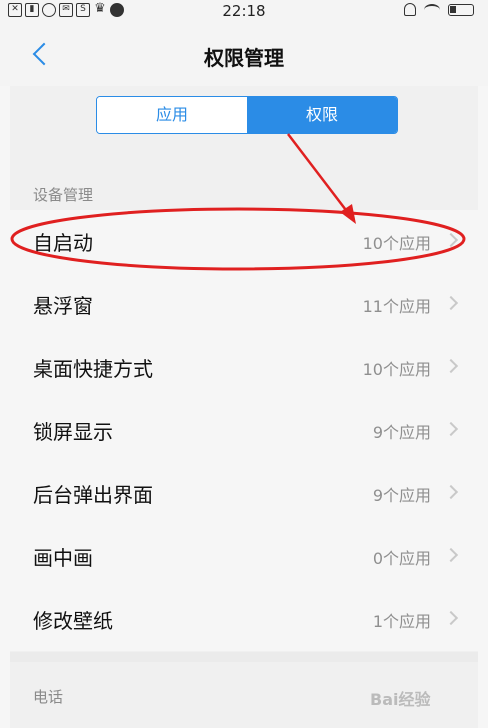 The image size is (488, 728). Describe the element at coordinates (63, 558) in the screenshot. I see `item-label: 画中画` at that location.